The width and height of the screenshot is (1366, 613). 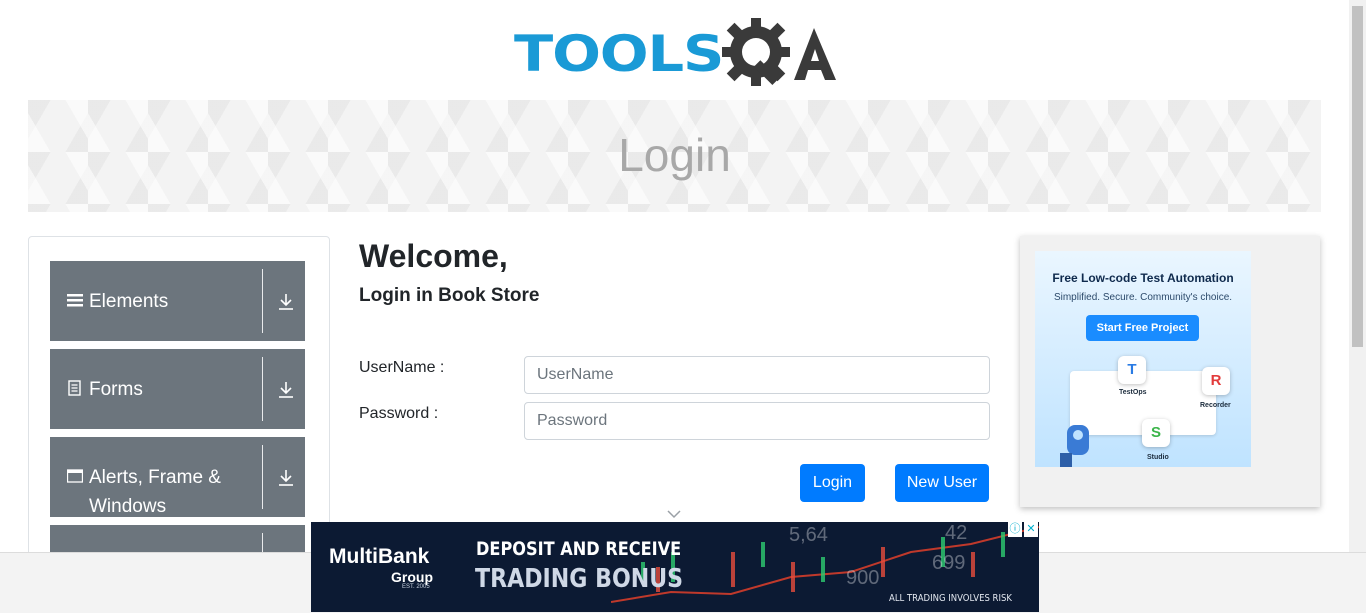 What do you see at coordinates (177, 538) in the screenshot?
I see `sidebar-group-widgets` at bounding box center [177, 538].